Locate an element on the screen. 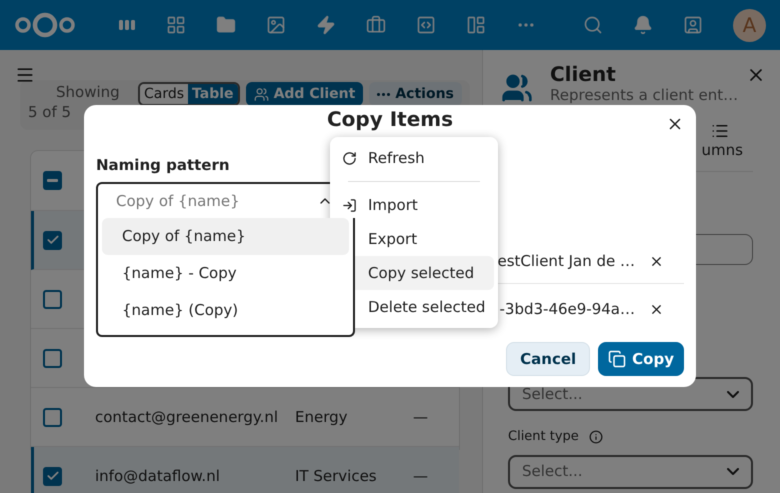 The width and height of the screenshot is (780, 493). sidebar-title: Client is located at coordinates (583, 74).